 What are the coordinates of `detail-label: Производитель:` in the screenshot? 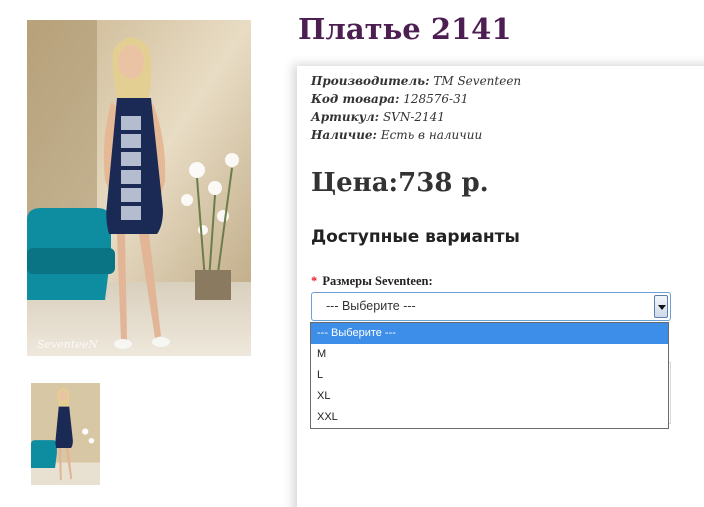 It's located at (370, 81).